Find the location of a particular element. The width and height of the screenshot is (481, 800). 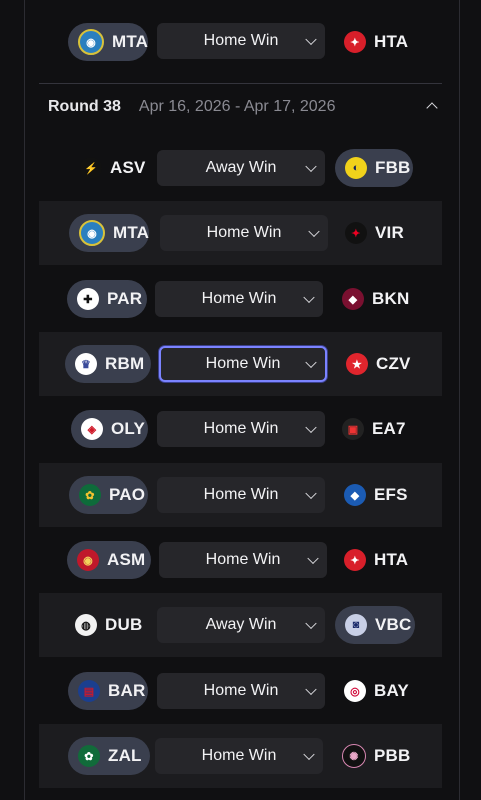

away-team-pbb: ✺ PBB is located at coordinates (378, 756).